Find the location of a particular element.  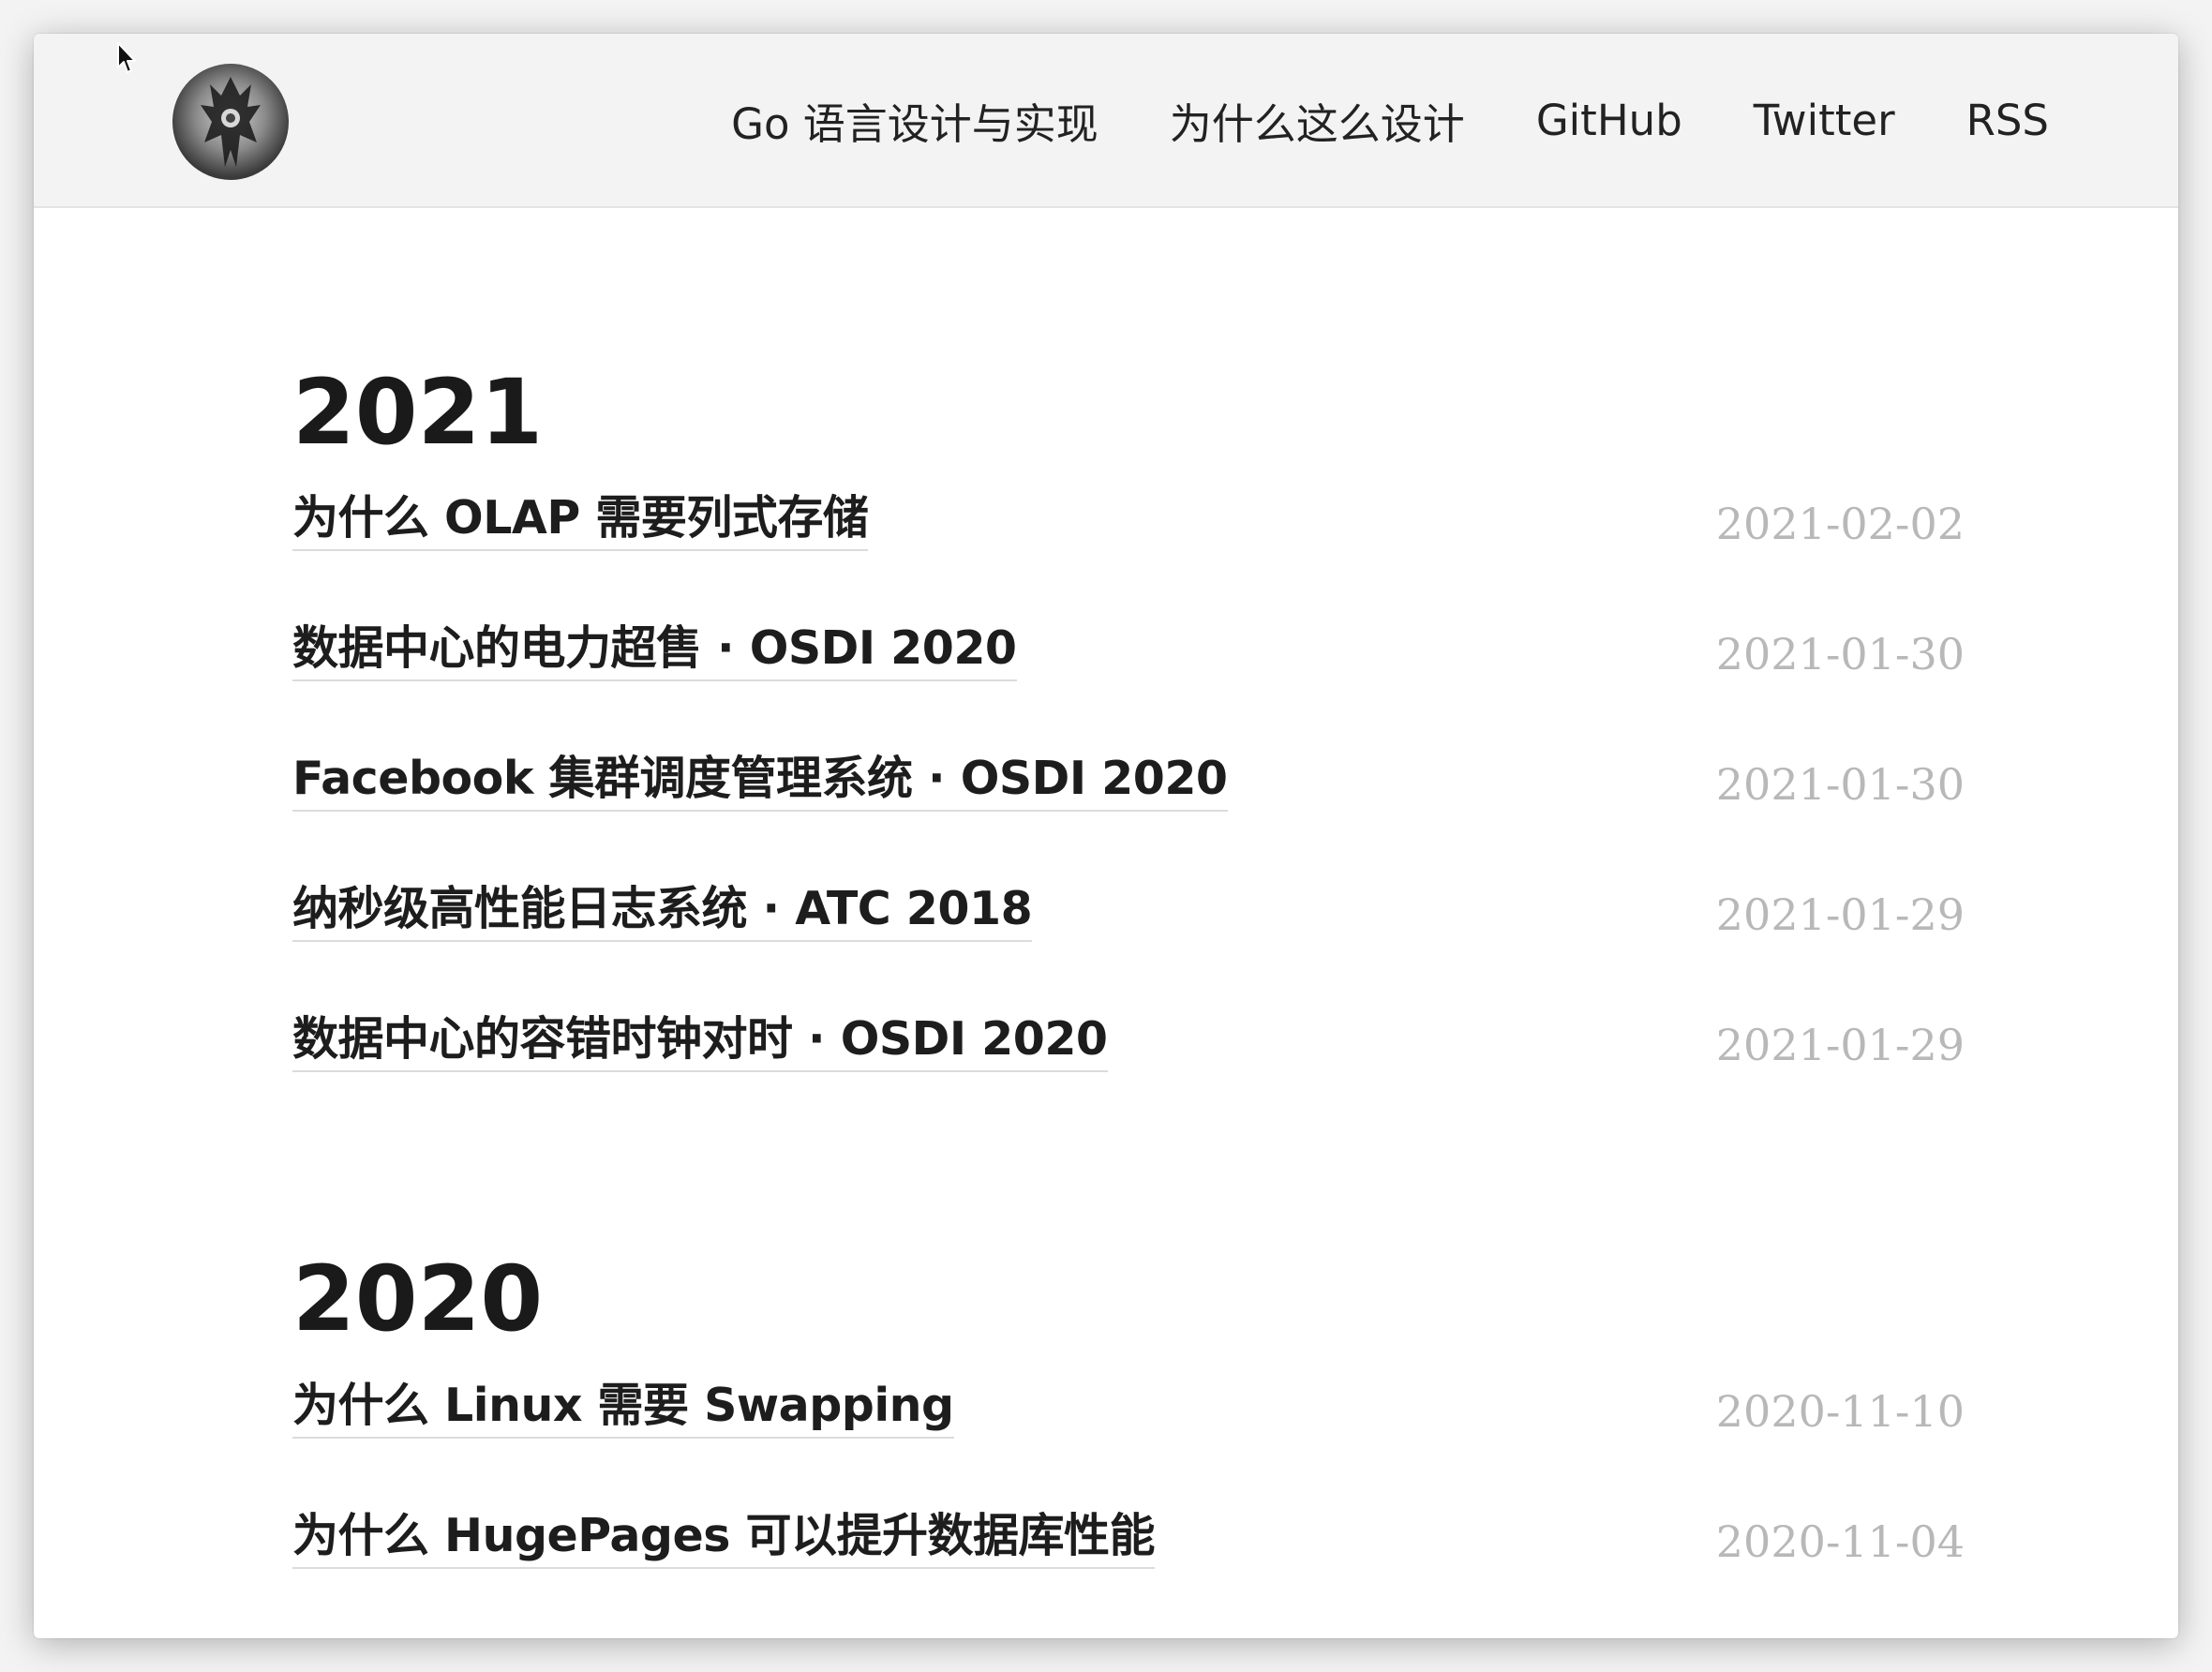

post-title-link: 数据中心的容错时钟对时 · OSDI 2020 is located at coordinates (700, 1043).